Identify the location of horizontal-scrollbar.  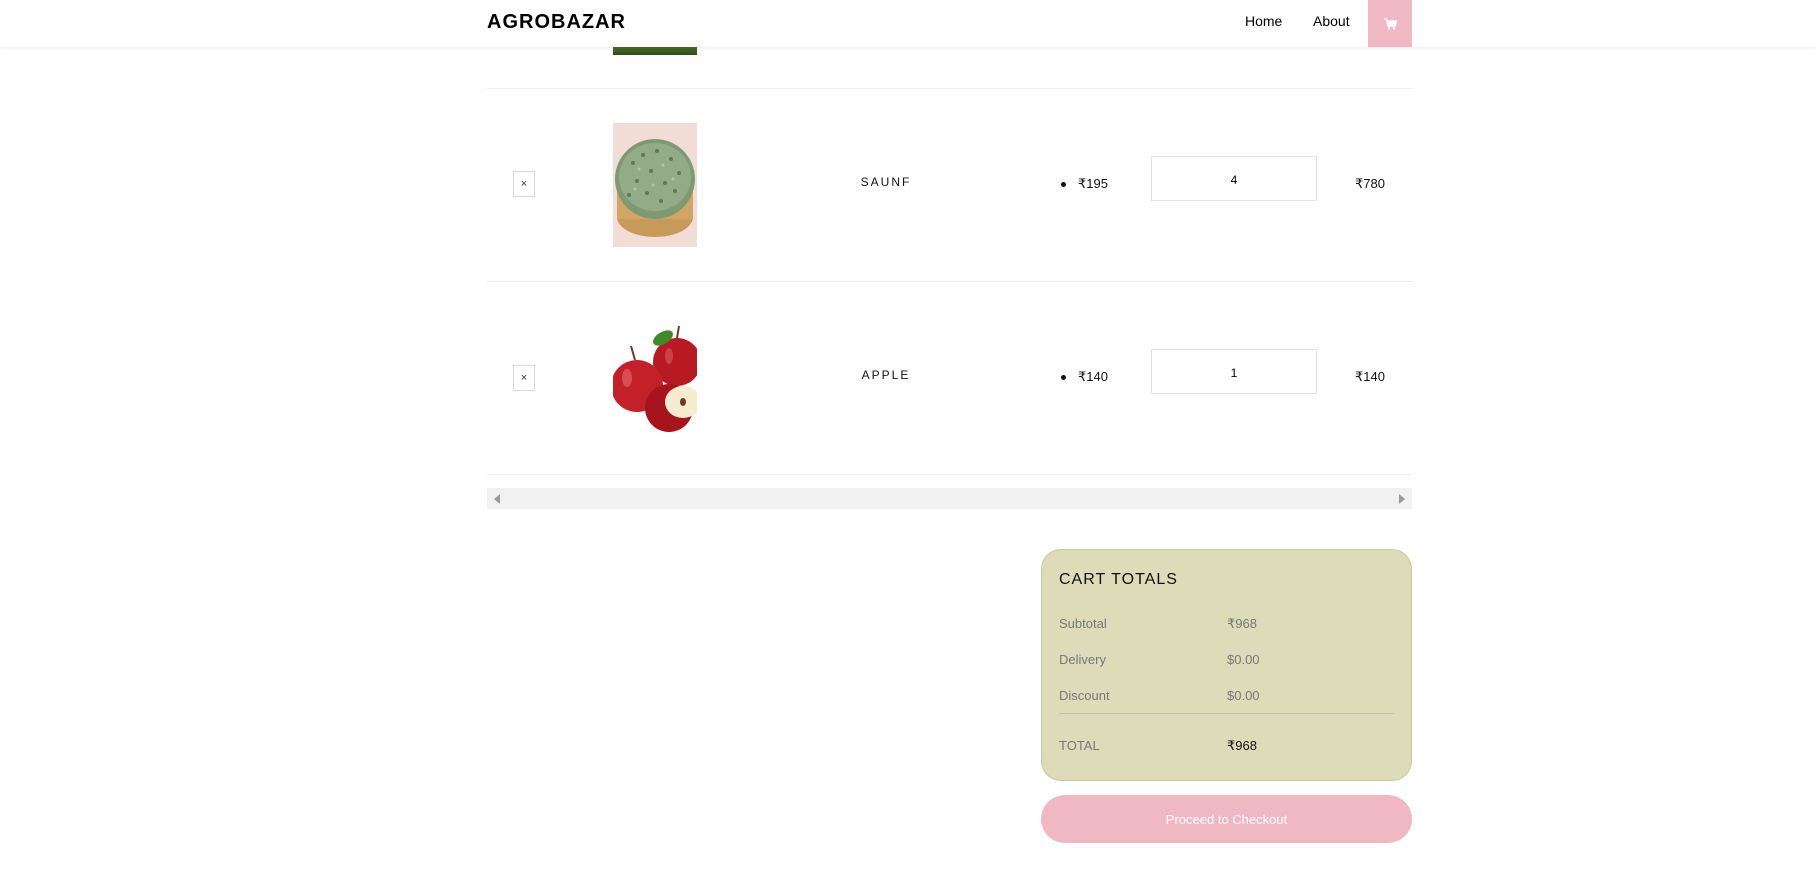
(949, 498).